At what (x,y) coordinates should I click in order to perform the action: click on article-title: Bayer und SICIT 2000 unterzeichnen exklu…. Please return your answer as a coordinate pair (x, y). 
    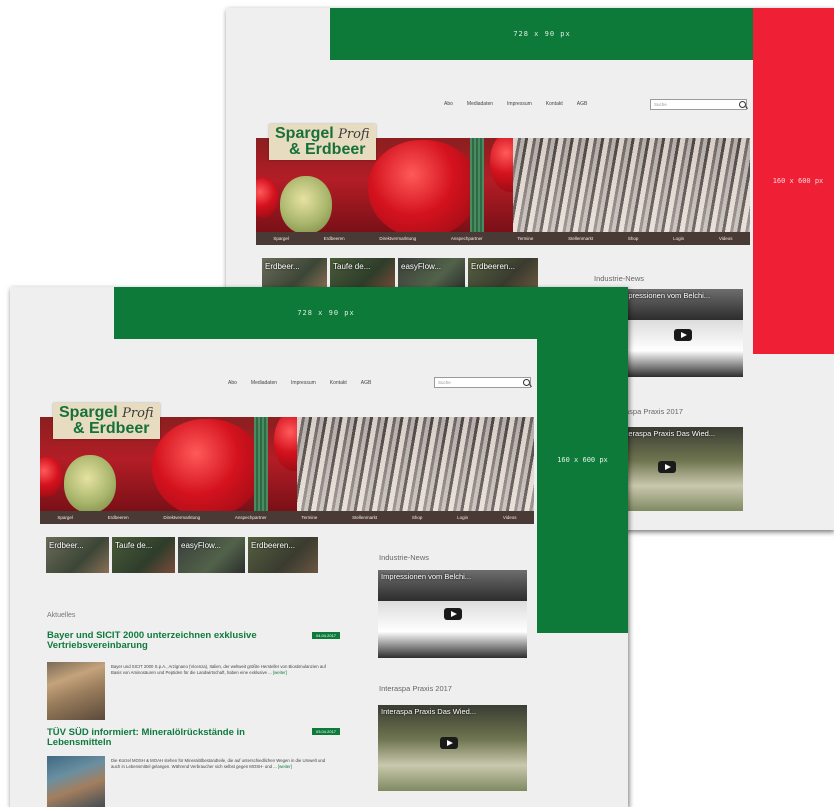
    Looking at the image, I should click on (178, 641).